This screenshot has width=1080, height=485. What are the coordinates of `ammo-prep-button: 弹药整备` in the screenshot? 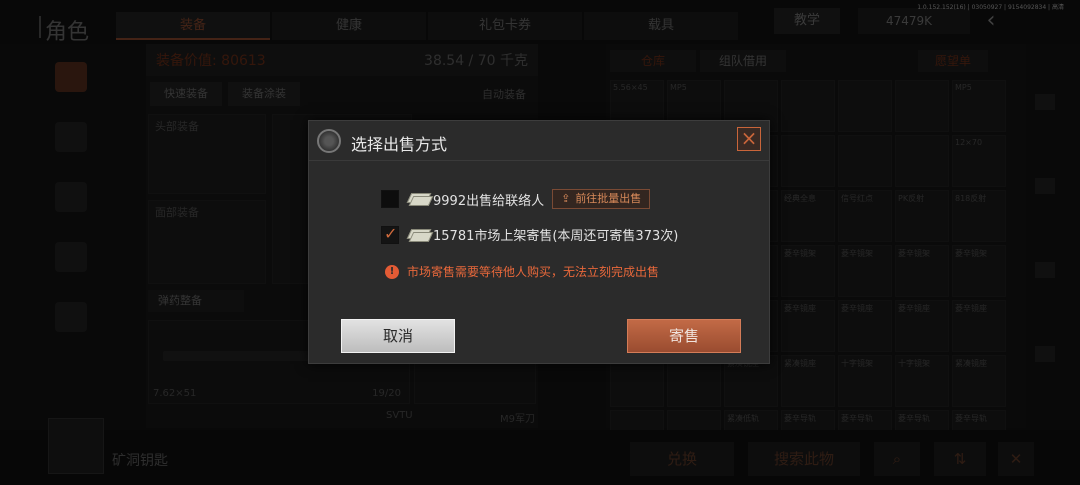 It's located at (196, 301).